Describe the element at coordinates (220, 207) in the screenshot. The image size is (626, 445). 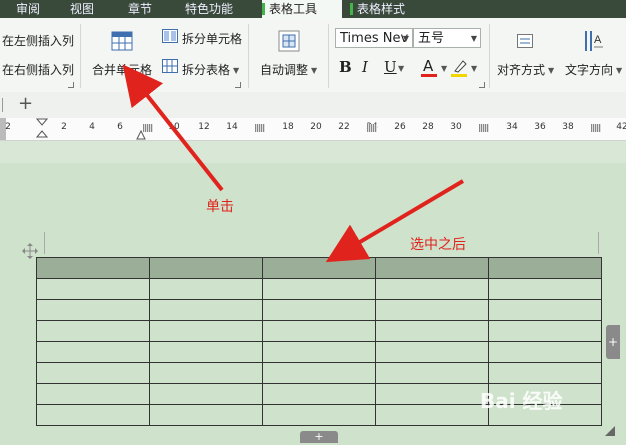
I see `annotation-click-label: 单击` at that location.